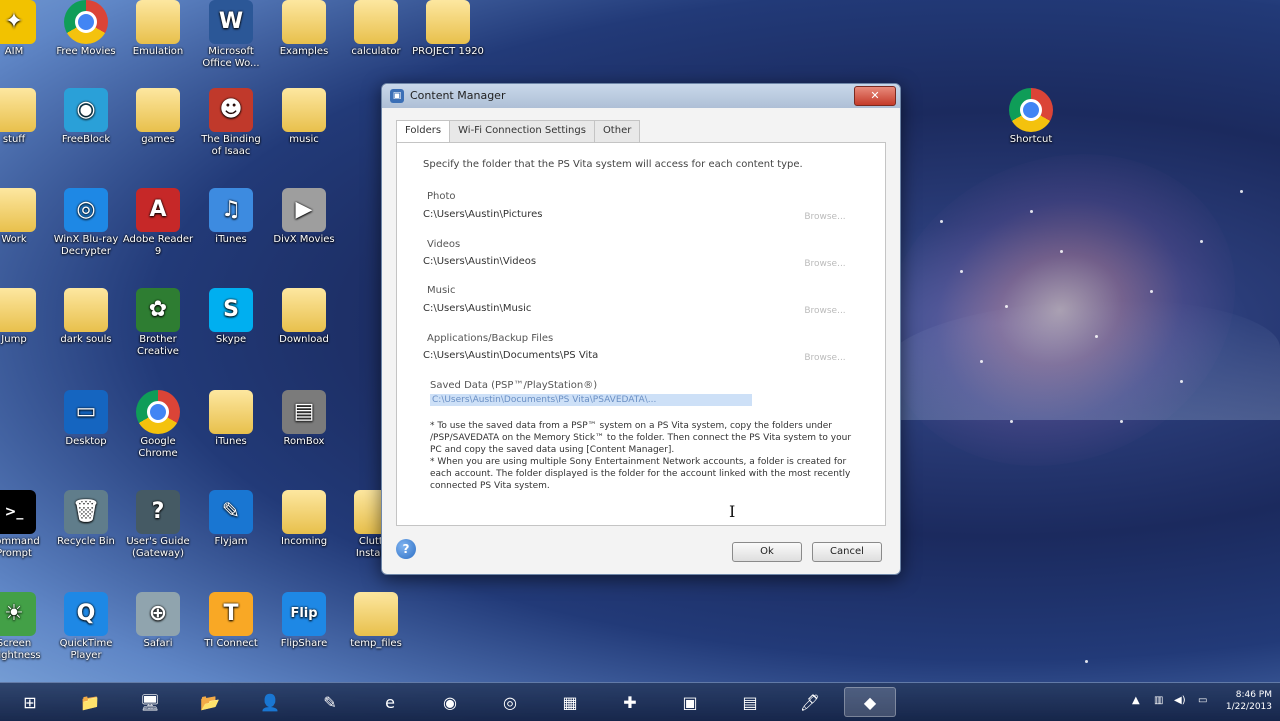 Image resolution: width=1280 pixels, height=721 pixels. I want to click on desktop-icon-label: Jump, so click(14, 339).